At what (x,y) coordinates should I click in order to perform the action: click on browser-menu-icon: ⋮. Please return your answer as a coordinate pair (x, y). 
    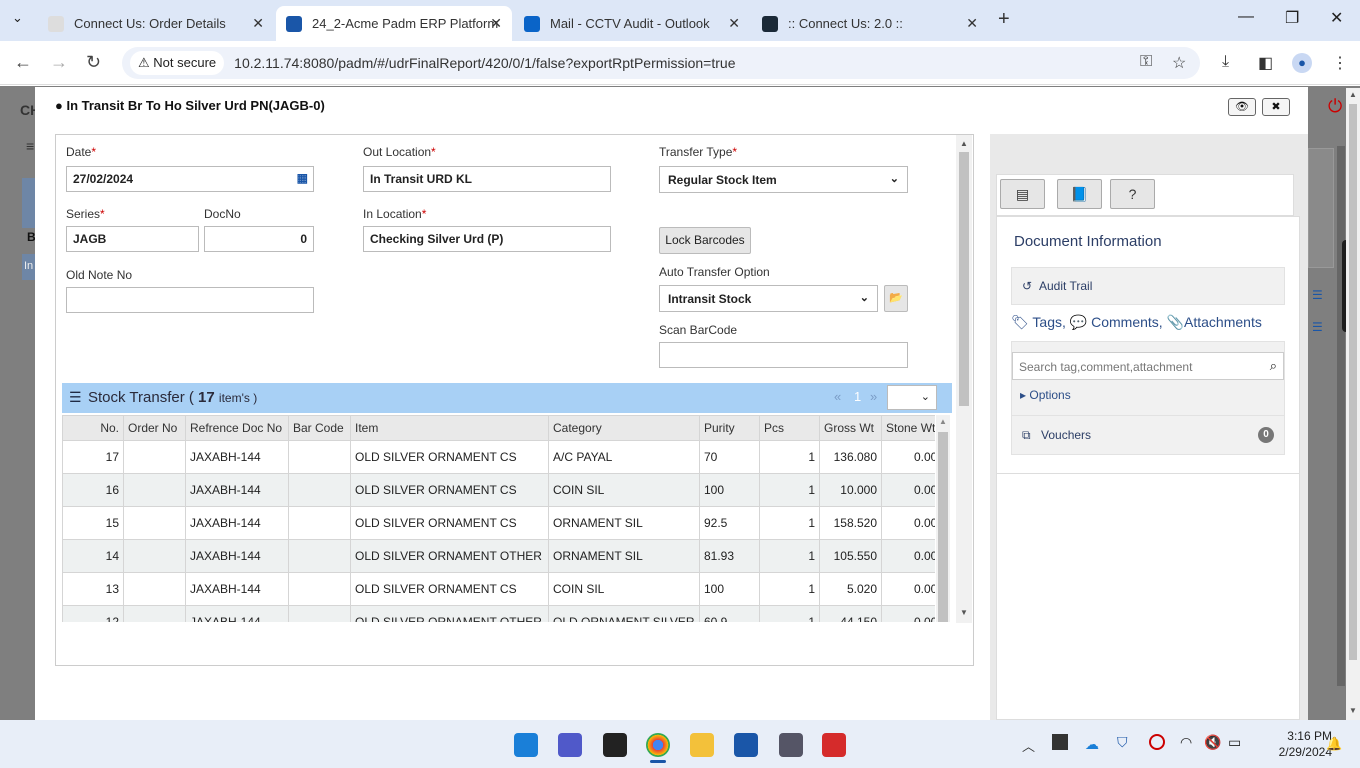
    Looking at the image, I should click on (1340, 63).